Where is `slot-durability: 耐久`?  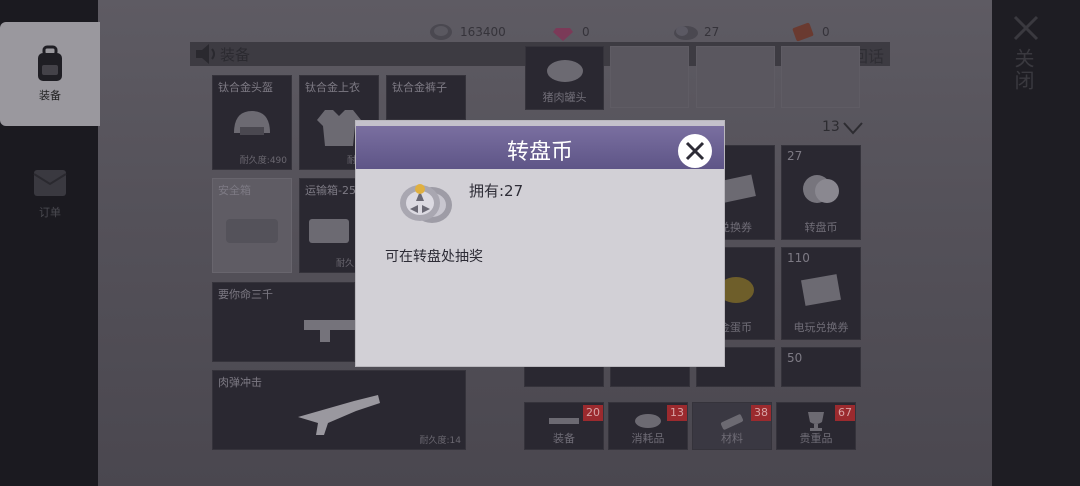 slot-durability: 耐久 is located at coordinates (344, 264).